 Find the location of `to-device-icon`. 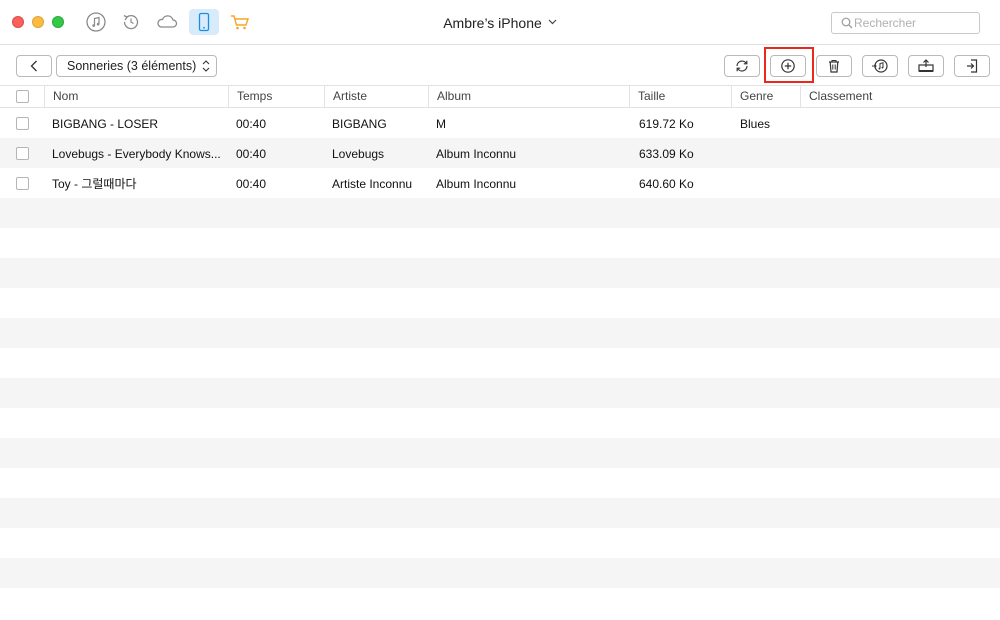

to-device-icon is located at coordinates (972, 66).